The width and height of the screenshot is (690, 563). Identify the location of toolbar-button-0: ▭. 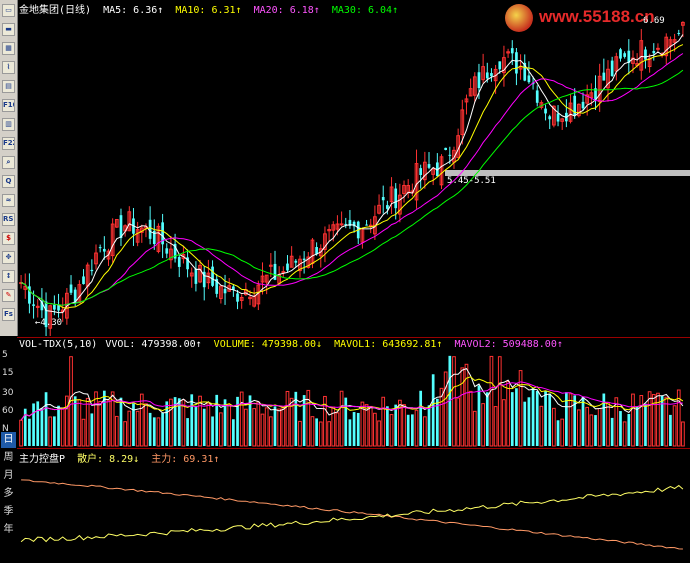
(8, 10).